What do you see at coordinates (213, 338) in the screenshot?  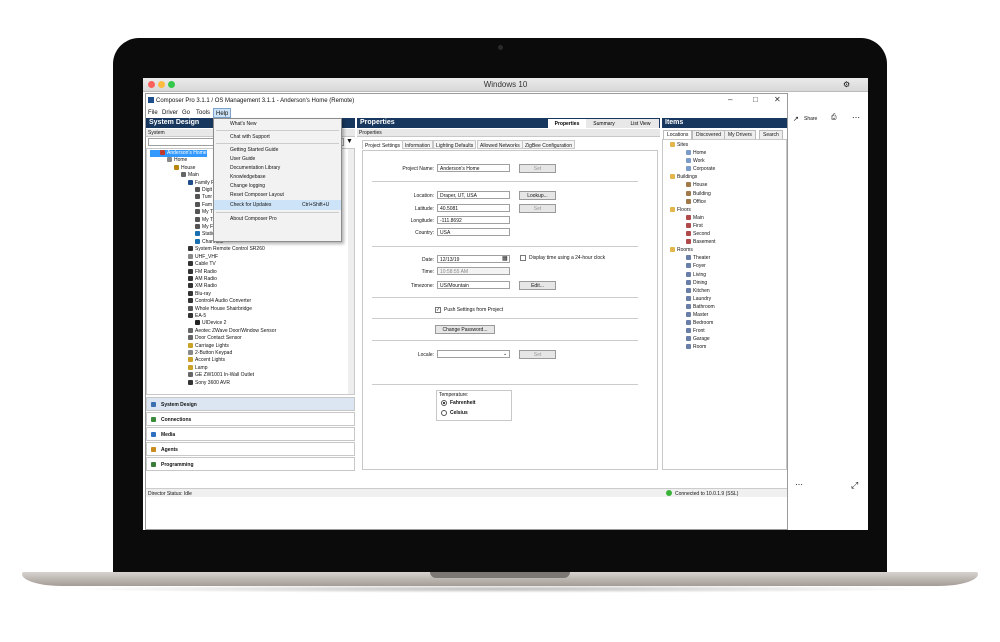 I see `tree-item: Door Contact Sensor` at bounding box center [213, 338].